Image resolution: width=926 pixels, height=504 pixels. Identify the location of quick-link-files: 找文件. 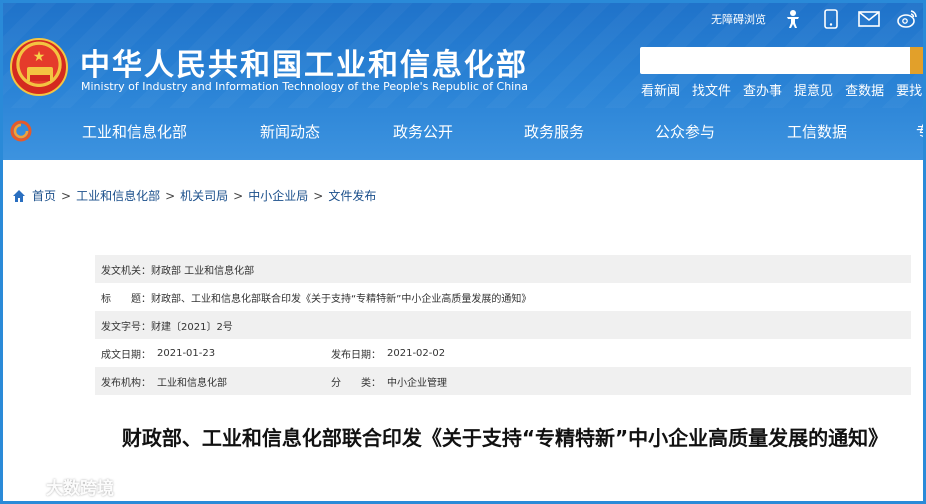
(711, 89).